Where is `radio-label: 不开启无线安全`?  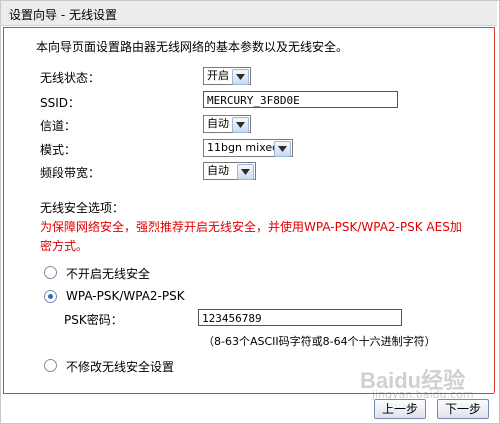
radio-label: 不开启无线安全 is located at coordinates (108, 274).